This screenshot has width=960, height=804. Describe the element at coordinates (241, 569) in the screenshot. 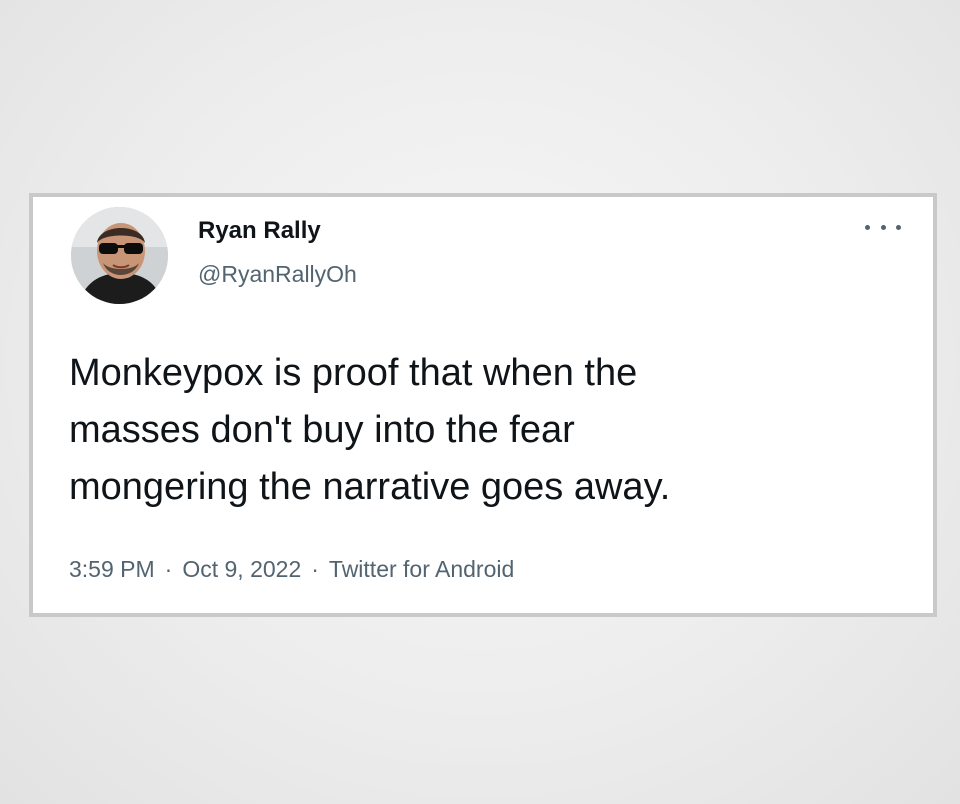

I see `tweet-date: Oct 9, 2022` at that location.